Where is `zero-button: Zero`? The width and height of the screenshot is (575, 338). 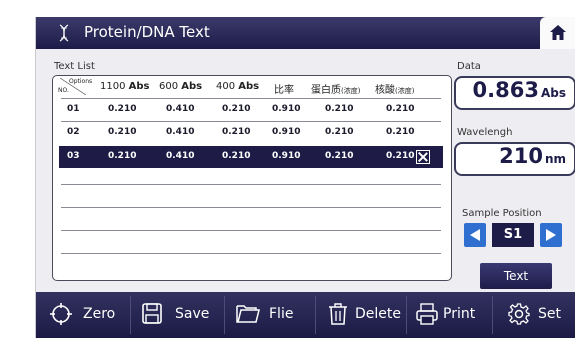 zero-button: Zero is located at coordinates (90, 315).